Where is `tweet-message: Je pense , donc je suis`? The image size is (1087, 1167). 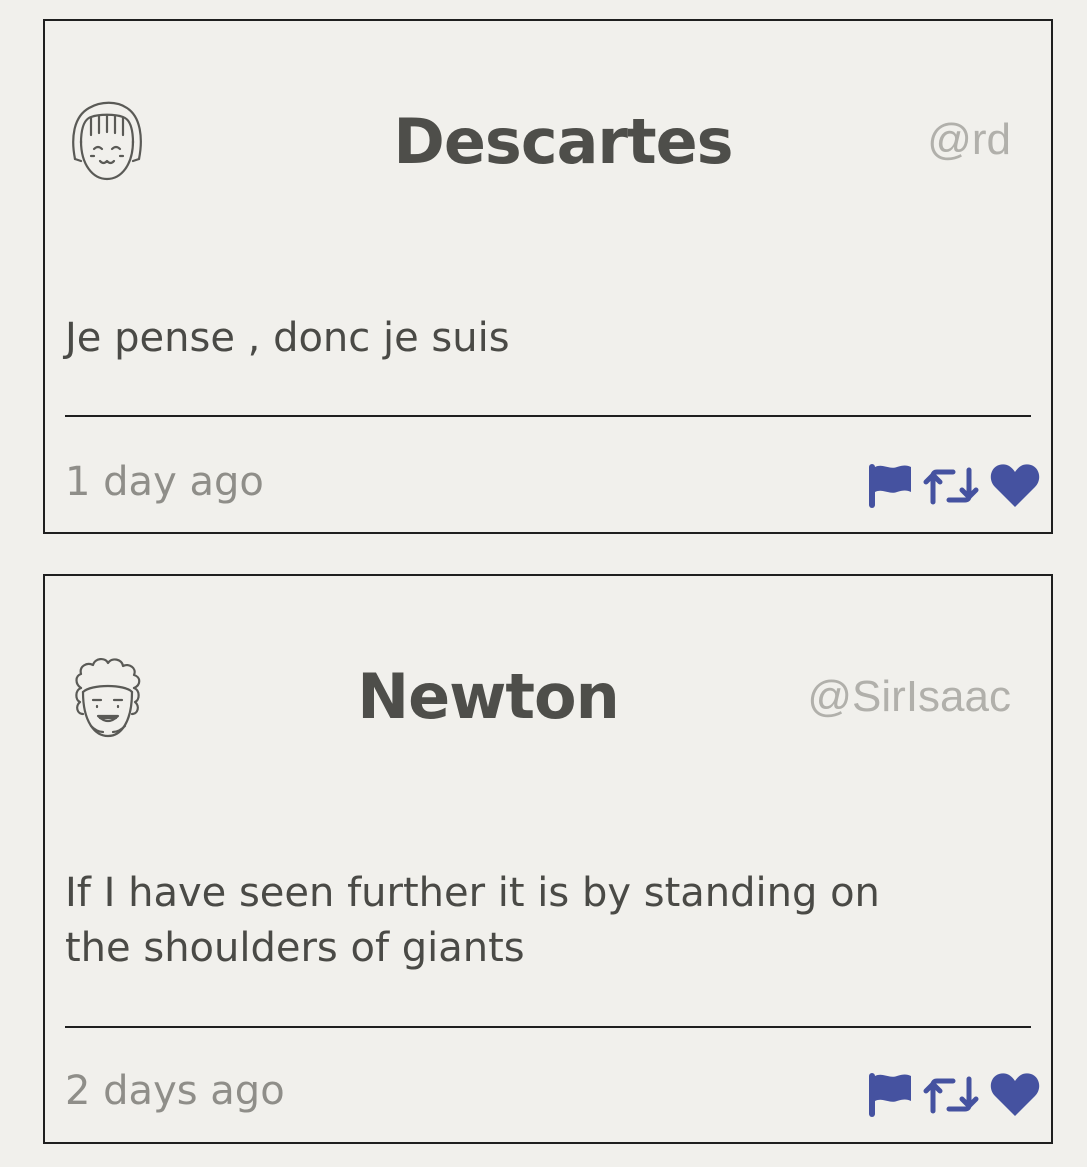
tweet-message: Je pense , donc je suis is located at coordinates (287, 338).